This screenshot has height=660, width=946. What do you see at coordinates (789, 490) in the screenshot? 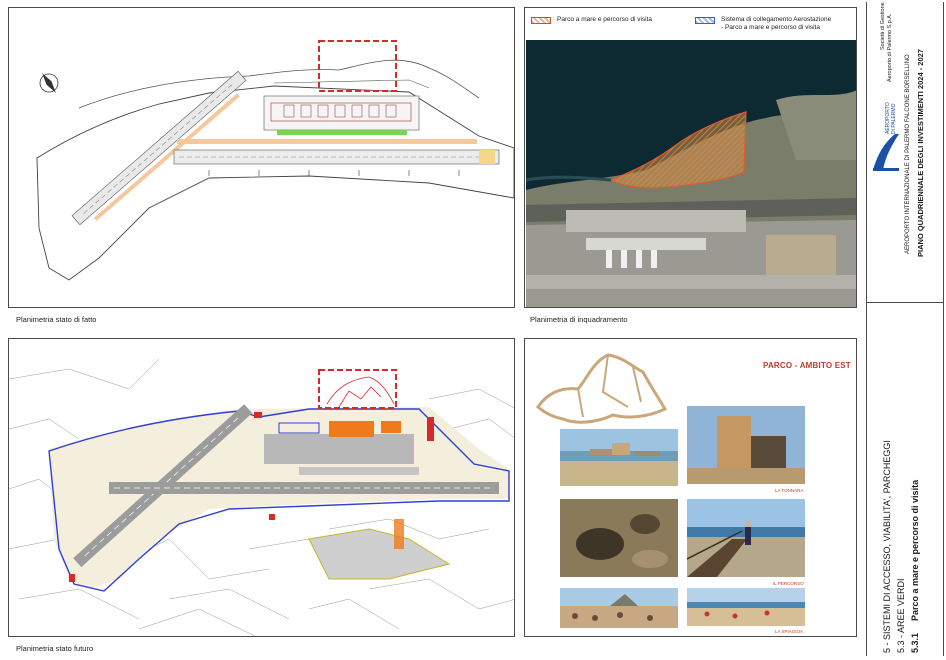
I see `photo-caption-tonnara: LA TONNARA` at bounding box center [789, 490].